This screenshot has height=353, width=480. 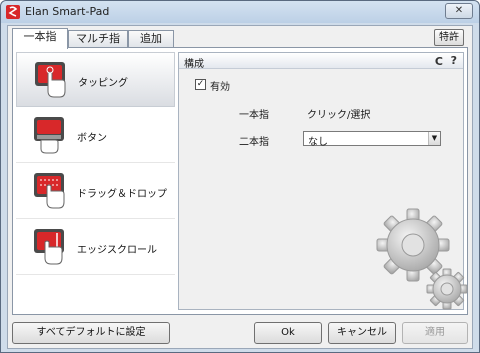 I want to click on apply-button: 適用, so click(x=435, y=333).